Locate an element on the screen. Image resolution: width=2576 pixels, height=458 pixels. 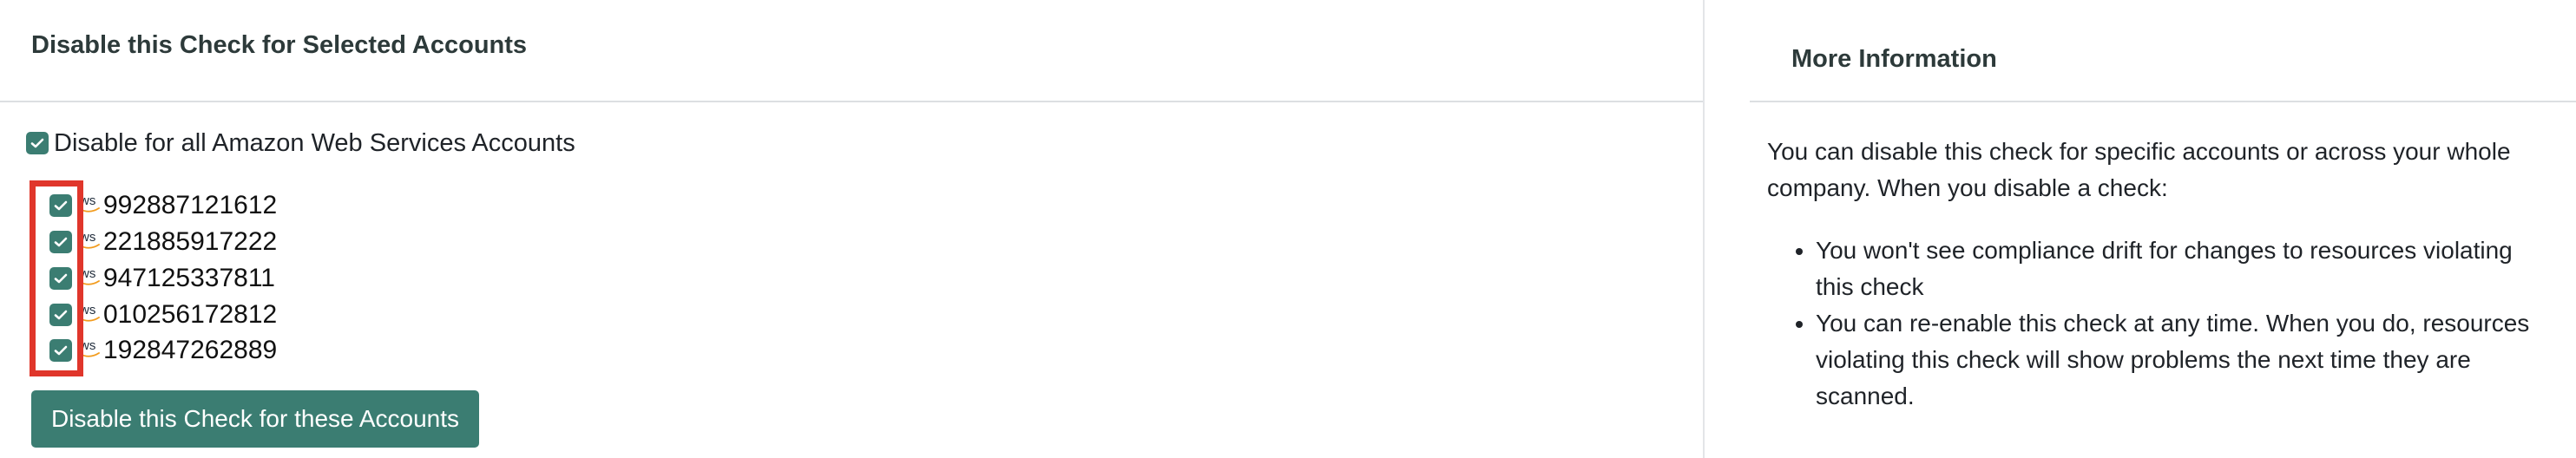
disable-all-accounts-checkbox is located at coordinates (37, 143).